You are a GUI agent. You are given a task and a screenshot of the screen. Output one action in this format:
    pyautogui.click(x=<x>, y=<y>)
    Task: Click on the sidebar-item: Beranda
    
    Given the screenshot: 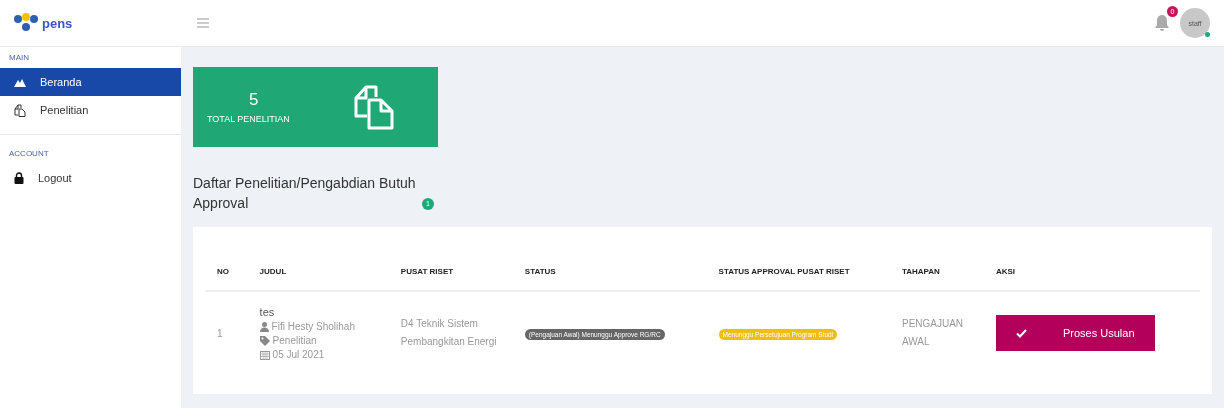 What is the action you would take?
    pyautogui.click(x=90, y=82)
    